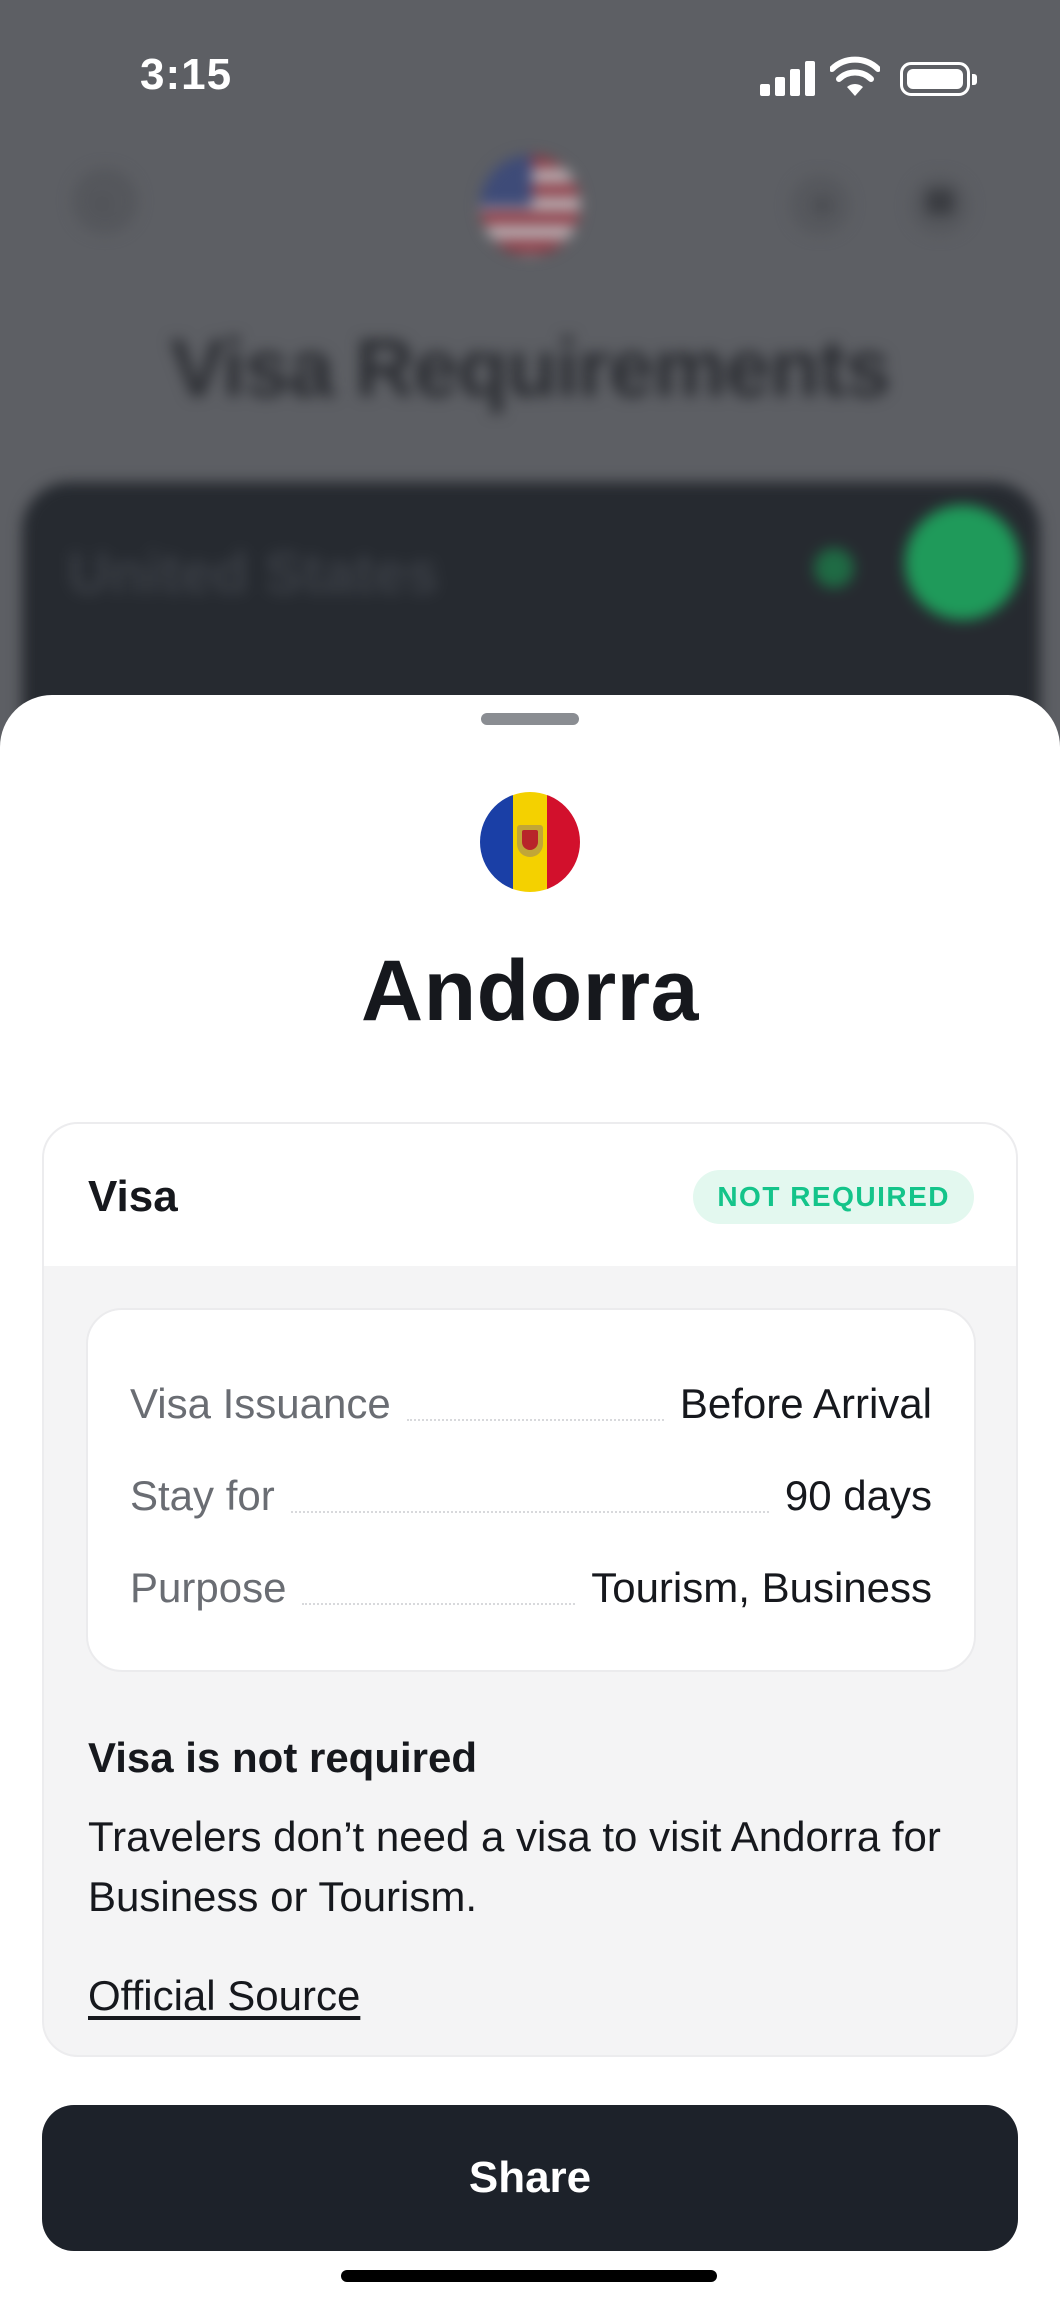  Describe the element at coordinates (962, 562) in the screenshot. I see `green-action-button` at that location.